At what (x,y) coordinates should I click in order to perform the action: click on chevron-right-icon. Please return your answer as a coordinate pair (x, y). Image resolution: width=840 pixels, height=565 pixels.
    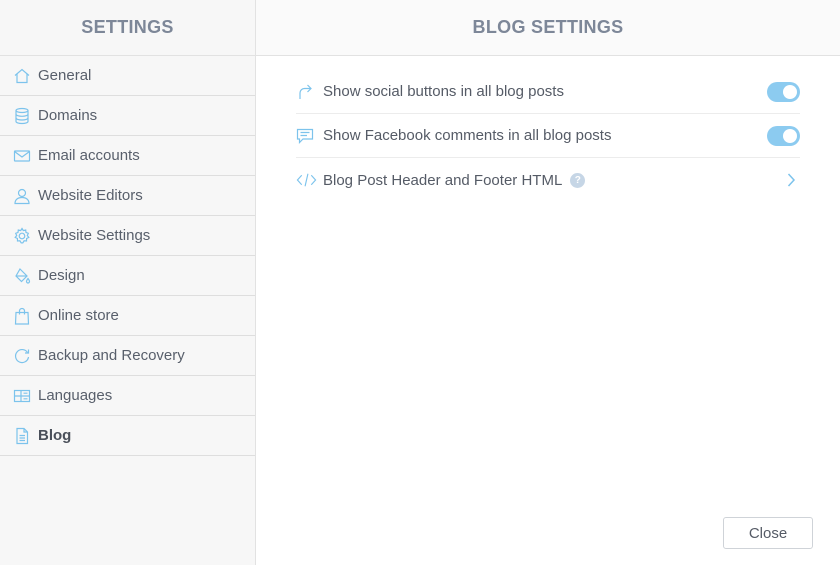
    Looking at the image, I should click on (791, 180).